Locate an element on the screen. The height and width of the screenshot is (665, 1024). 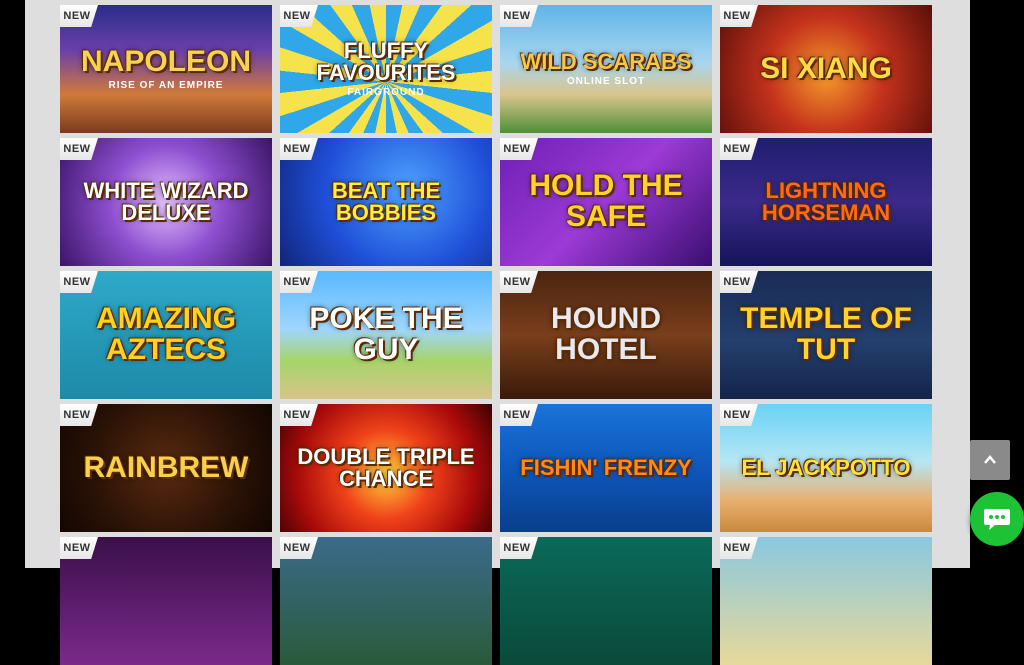
game-tile: NEW Double TRIPLE CHANCE is located at coordinates (386, 468).